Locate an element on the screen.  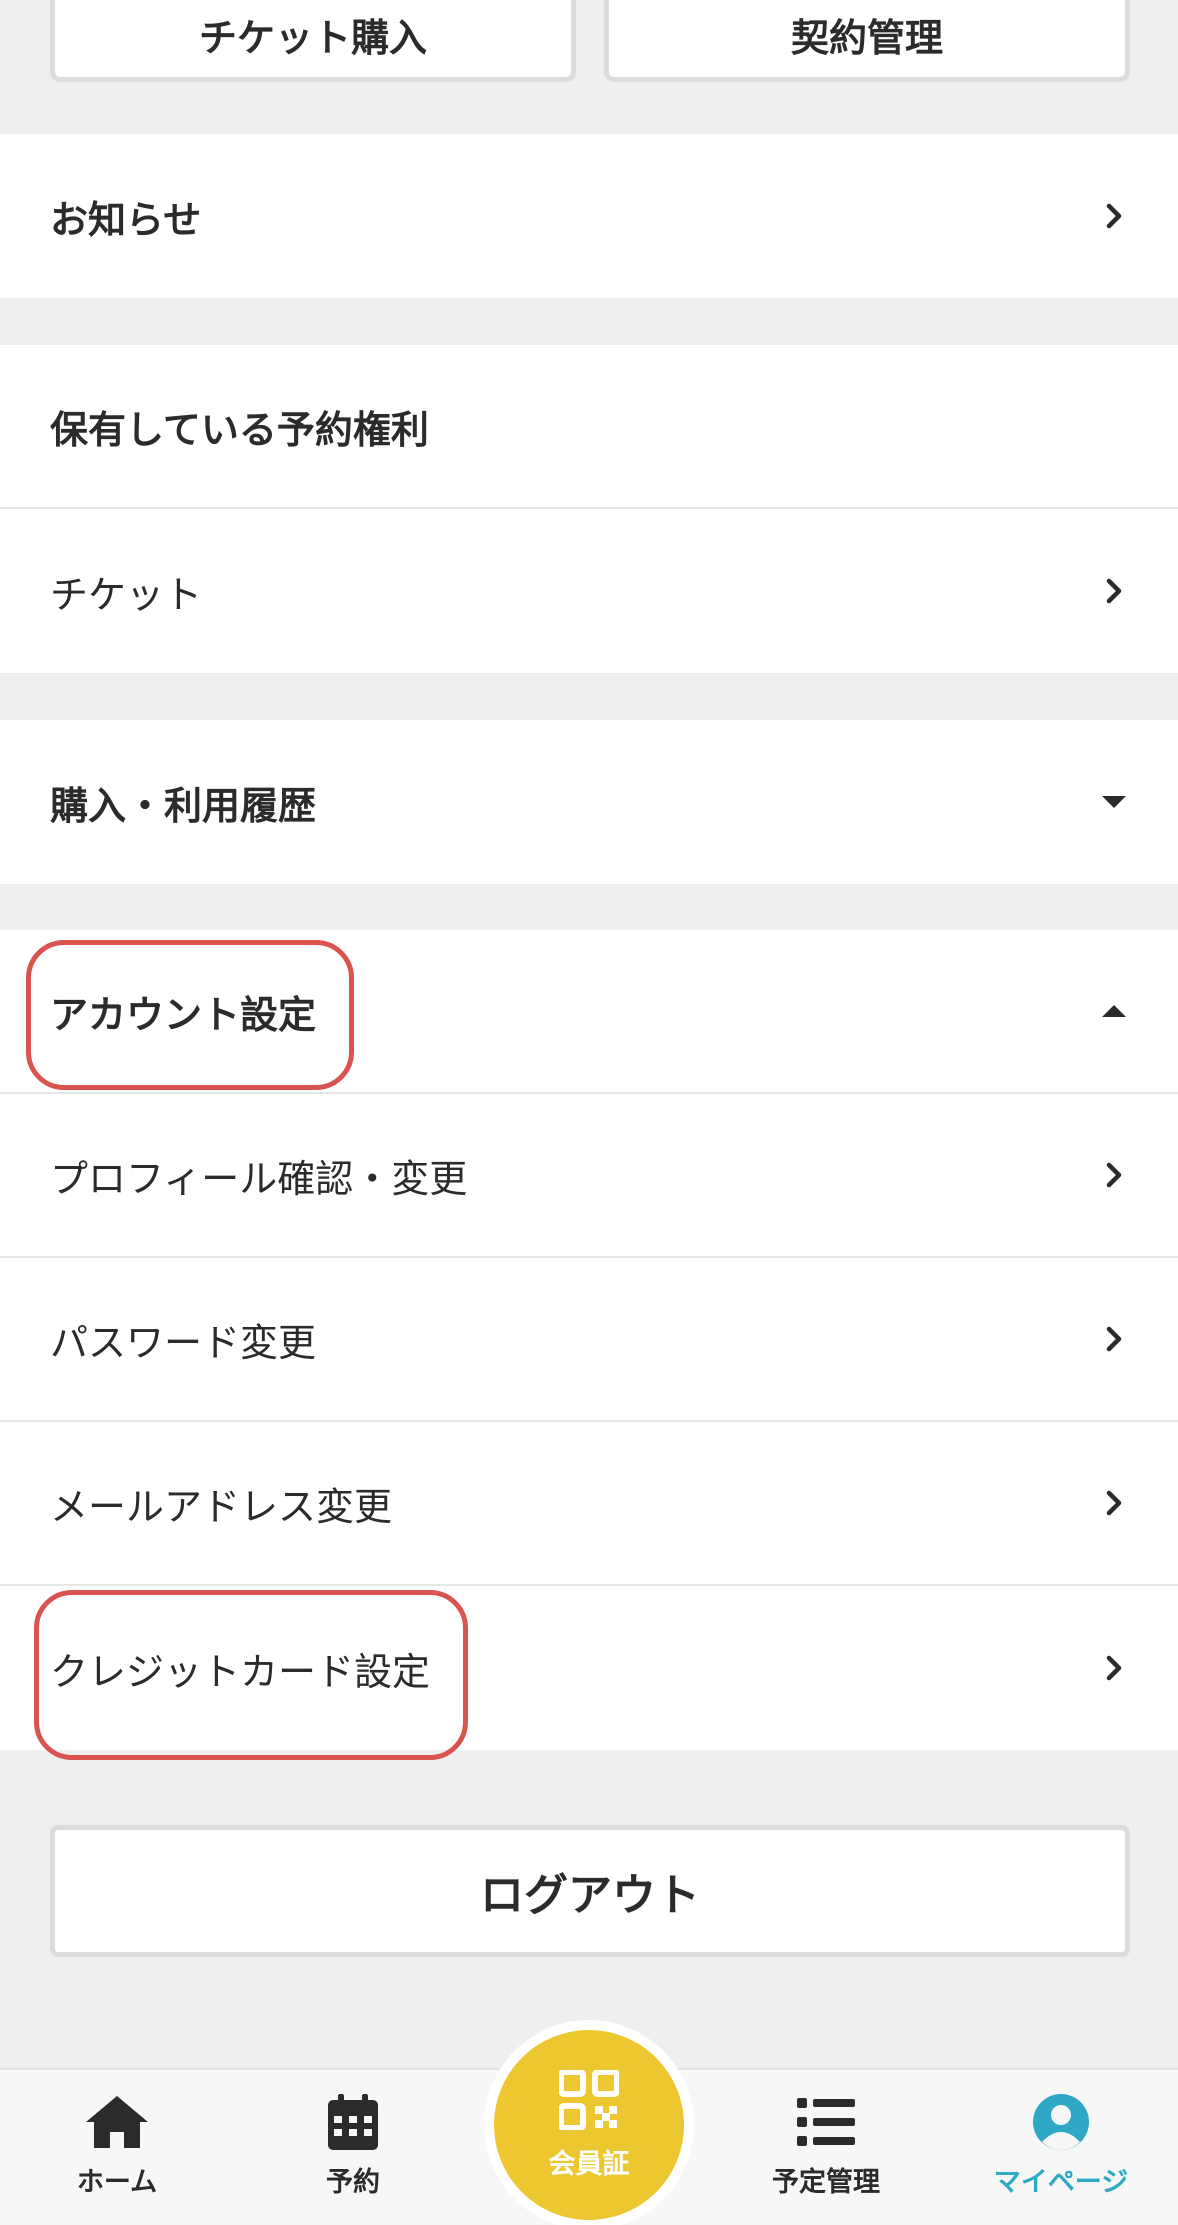
account-settings-title: アカウント設定 is located at coordinates (183, 1014).